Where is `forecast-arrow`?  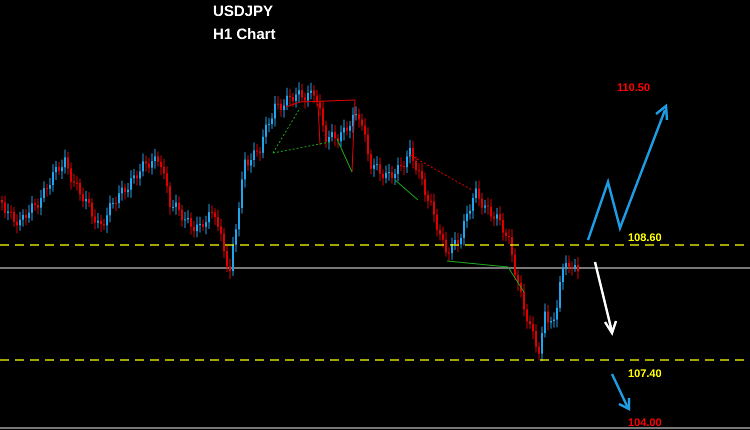 forecast-arrow is located at coordinates (620, 392).